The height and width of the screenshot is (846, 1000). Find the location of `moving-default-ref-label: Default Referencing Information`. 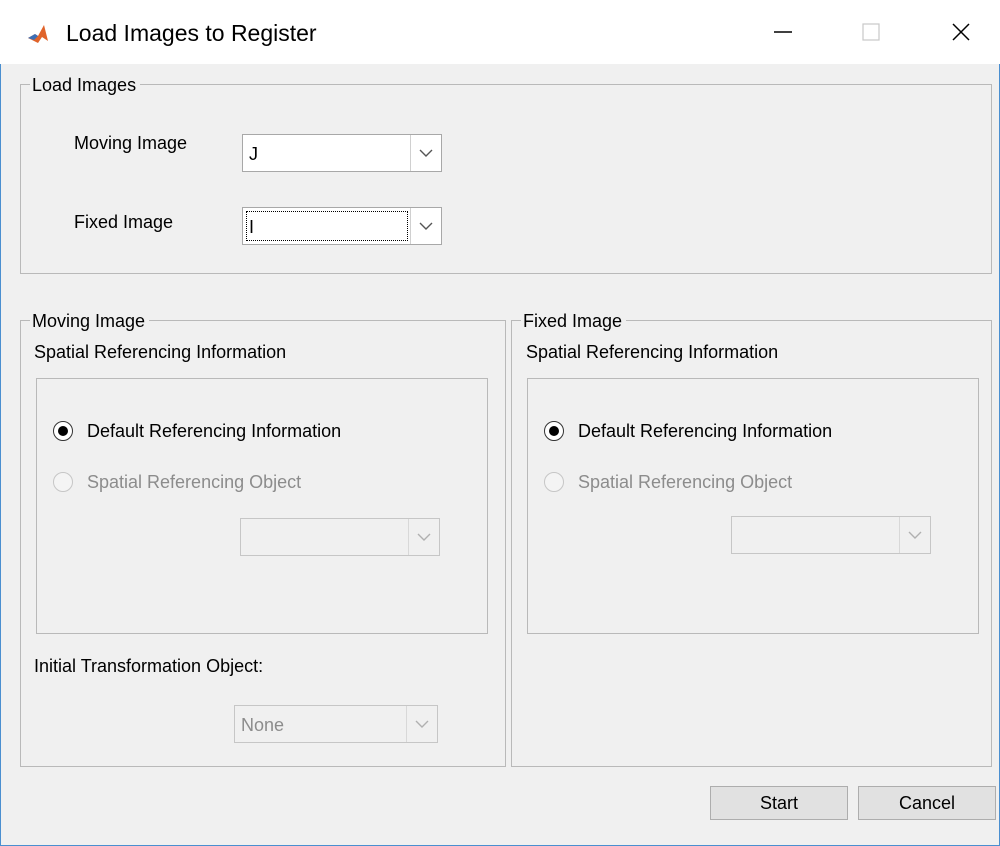

moving-default-ref-label: Default Referencing Information is located at coordinates (214, 431).